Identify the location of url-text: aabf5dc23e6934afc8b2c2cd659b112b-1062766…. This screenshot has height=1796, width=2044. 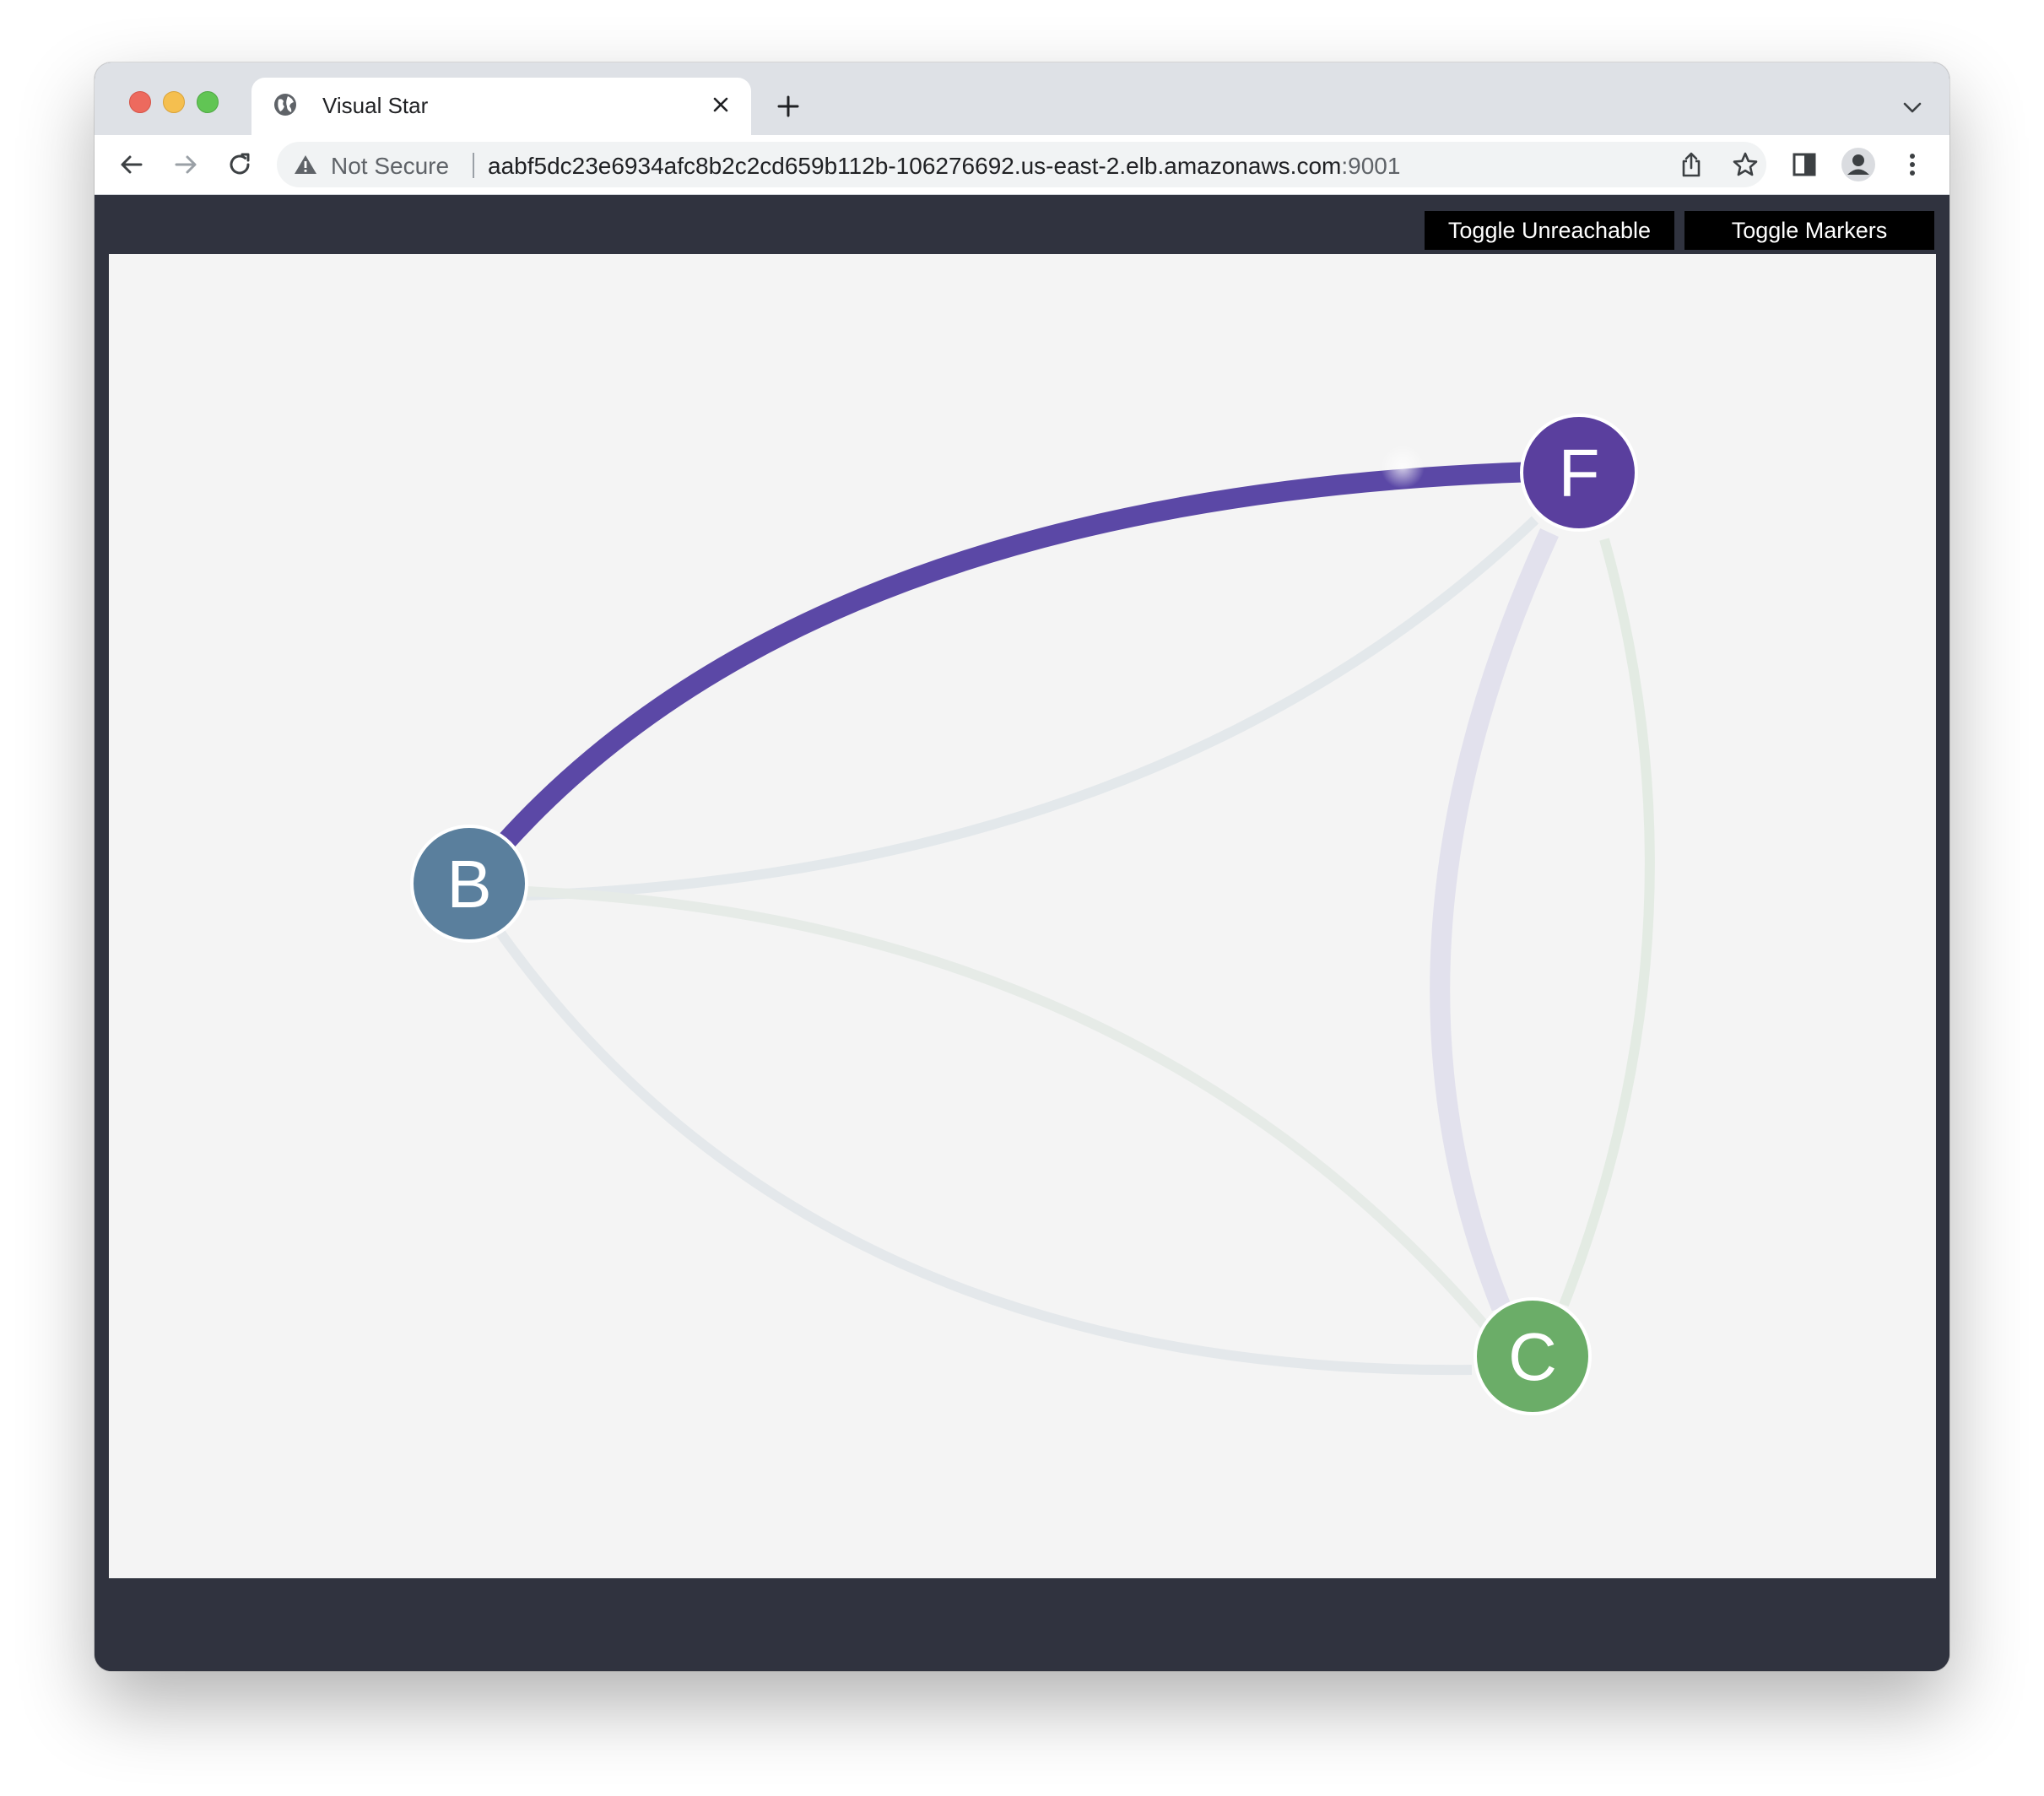
(944, 166).